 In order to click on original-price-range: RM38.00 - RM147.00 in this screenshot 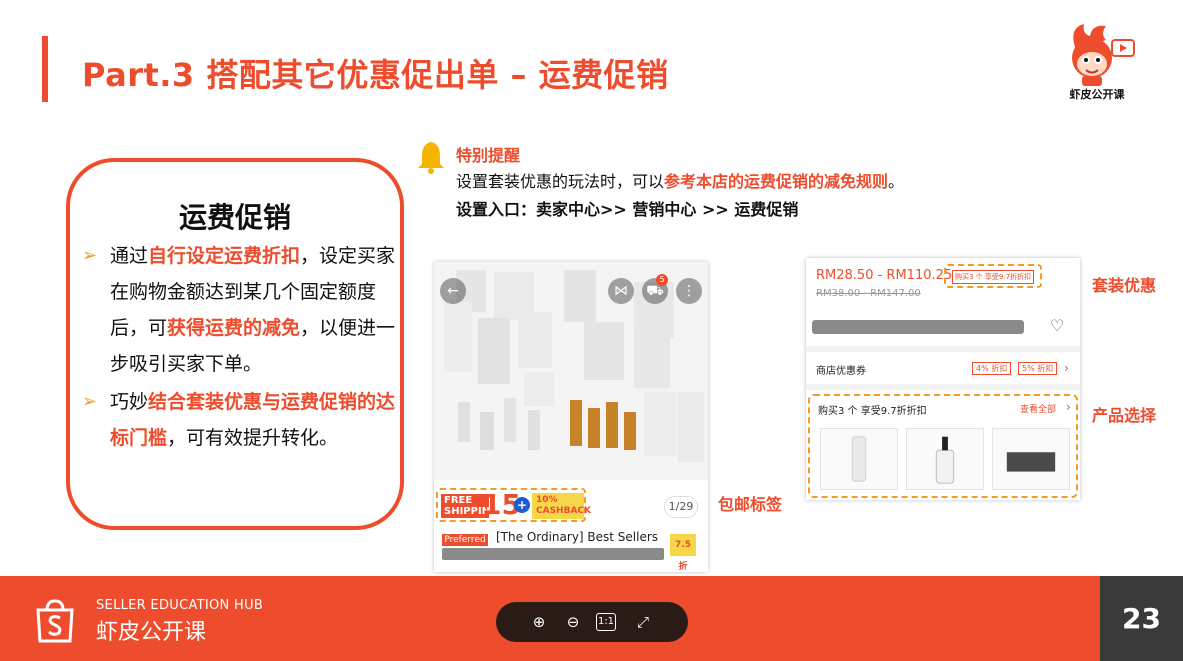, I will do `click(868, 293)`.